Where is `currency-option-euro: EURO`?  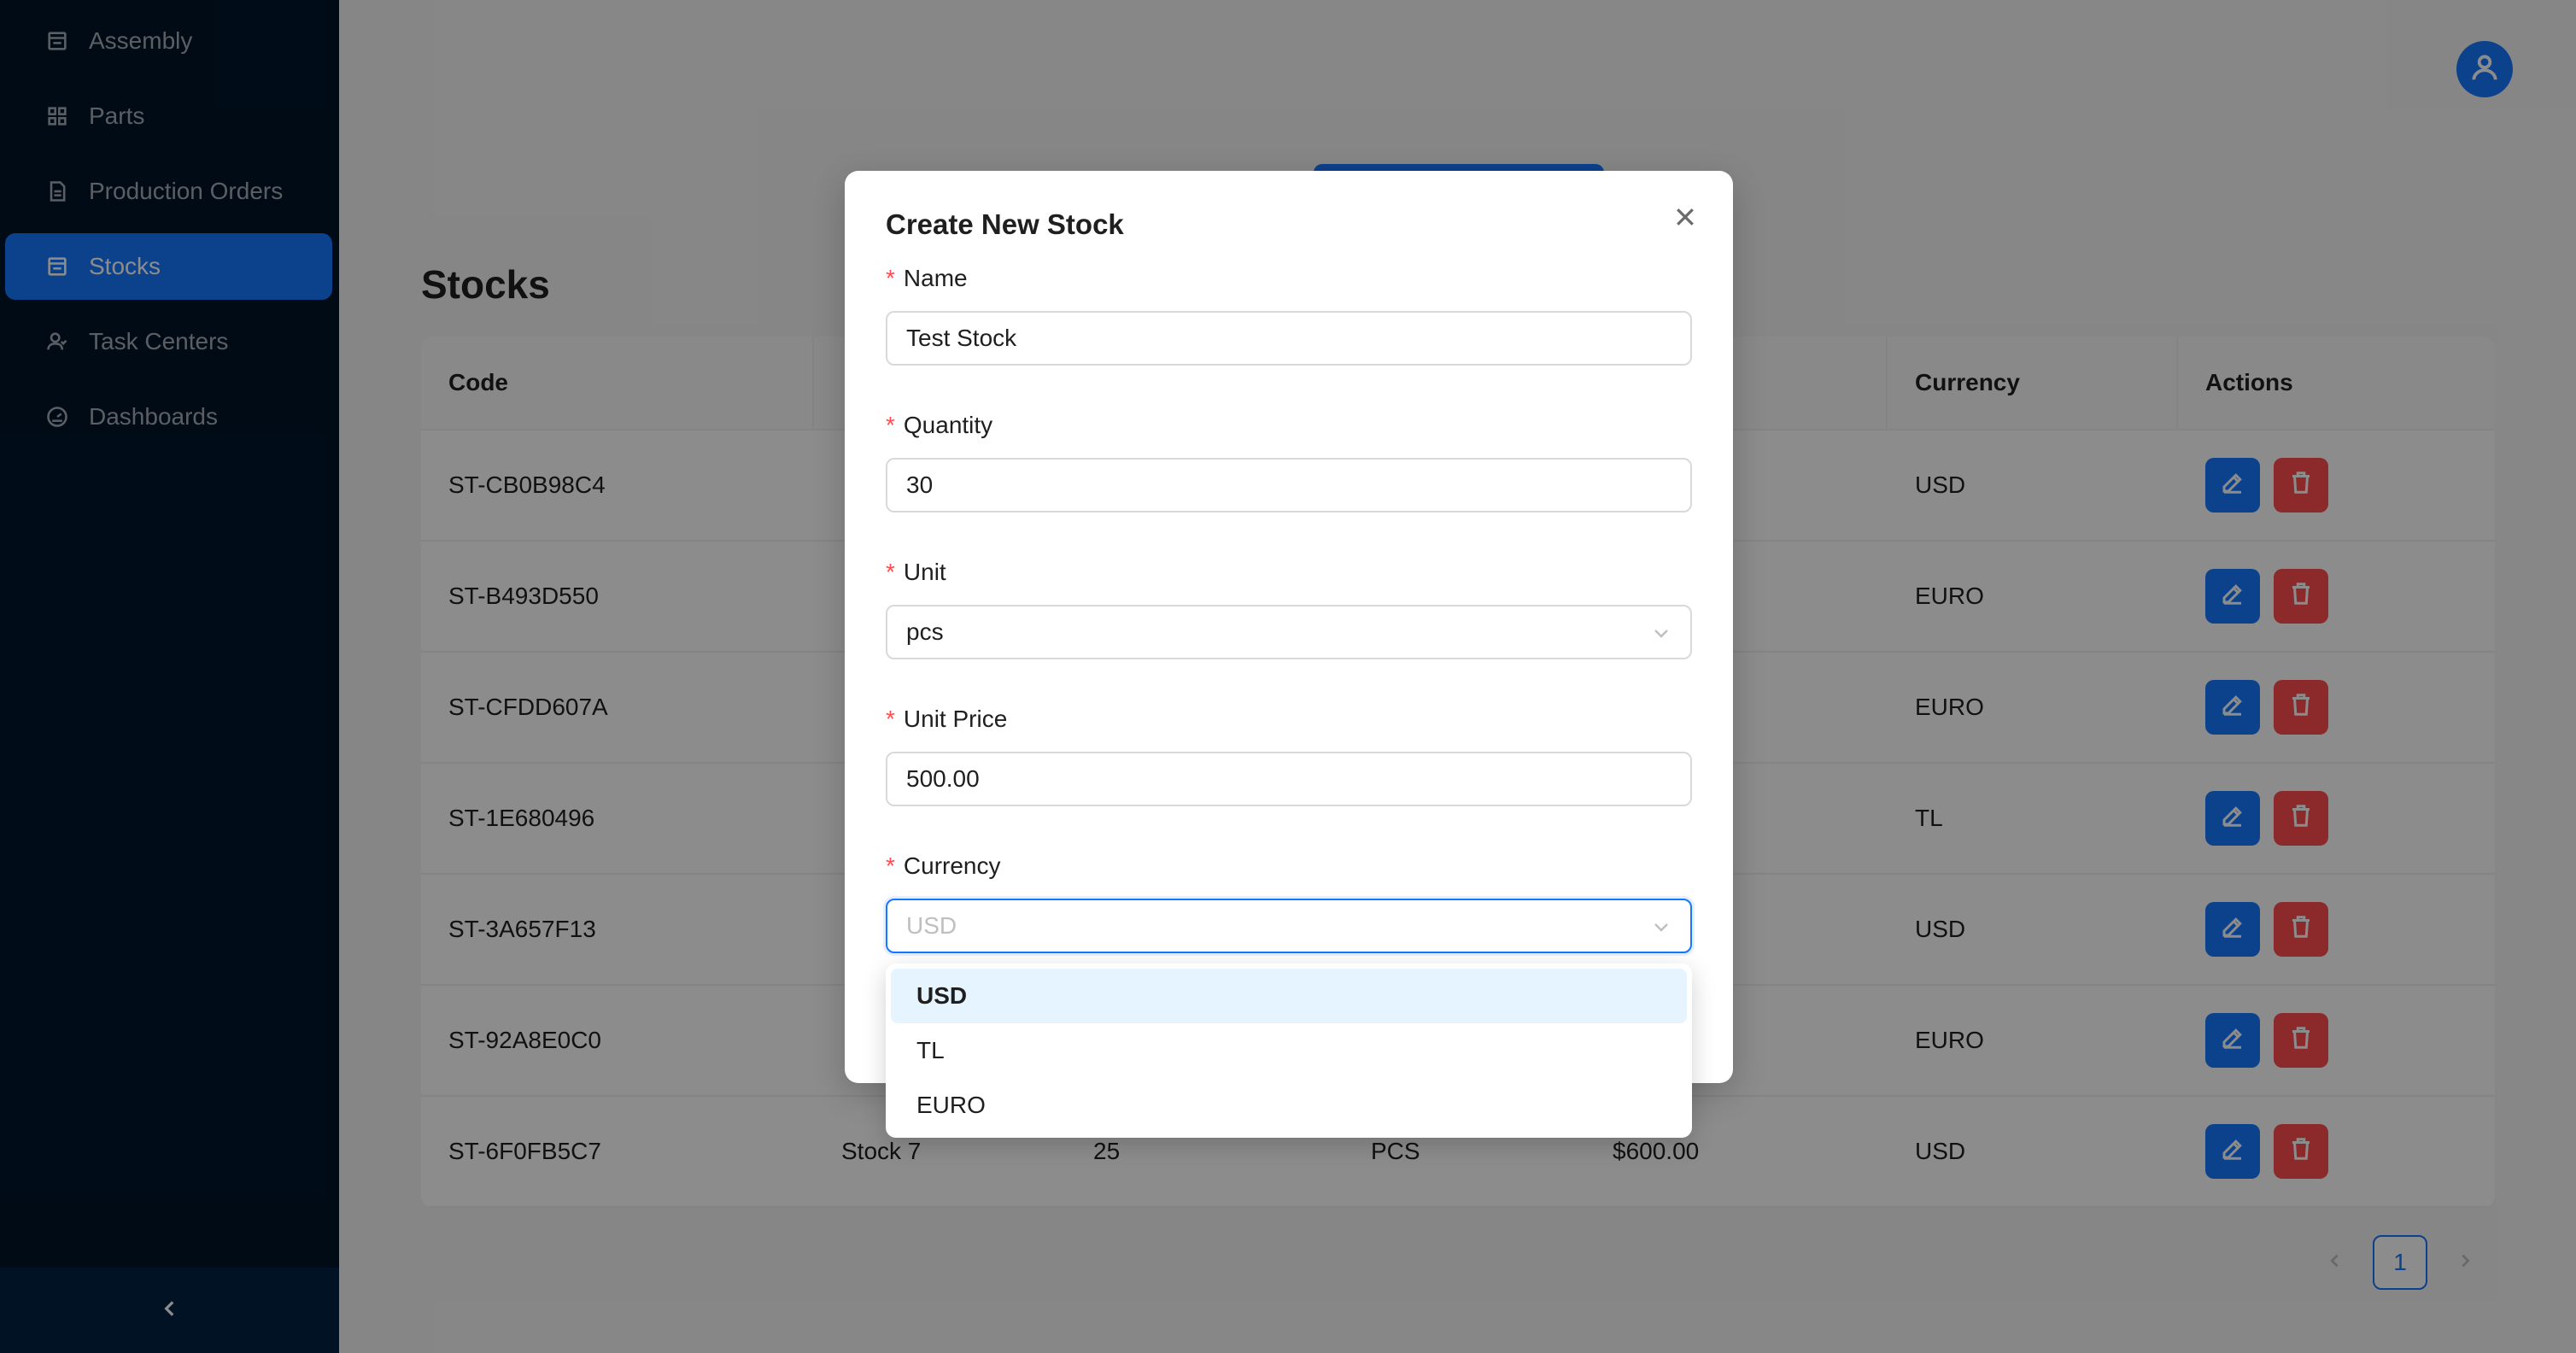 currency-option-euro: EURO is located at coordinates (1289, 1105).